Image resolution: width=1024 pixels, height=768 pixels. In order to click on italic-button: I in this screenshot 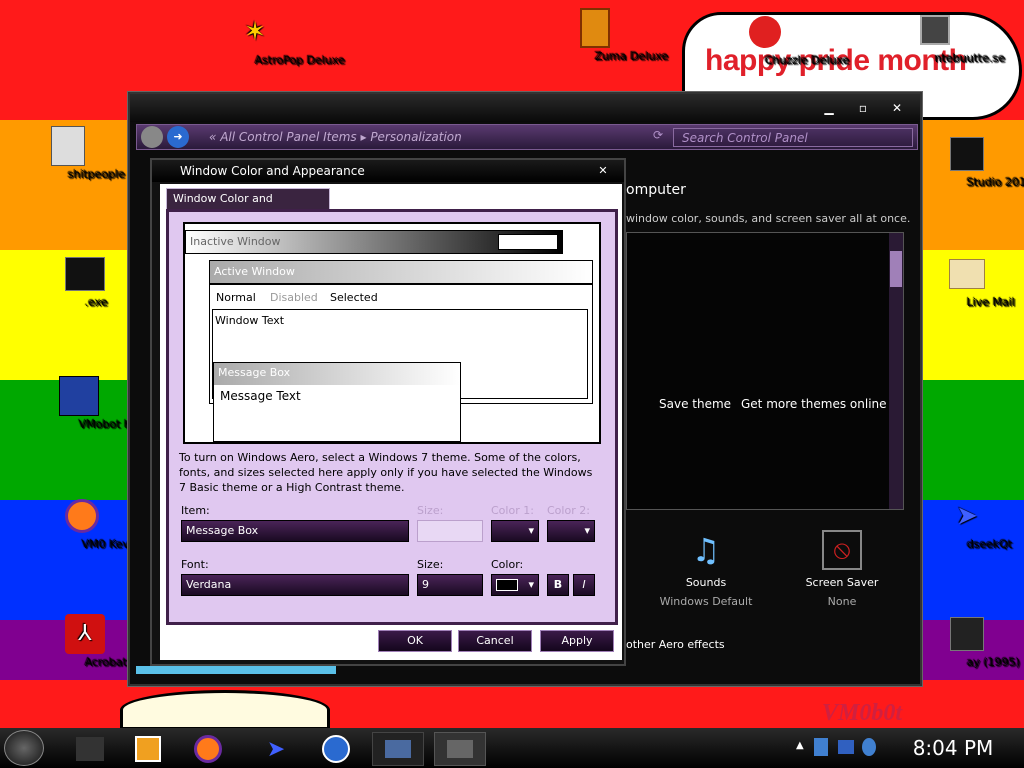, I will do `click(584, 585)`.